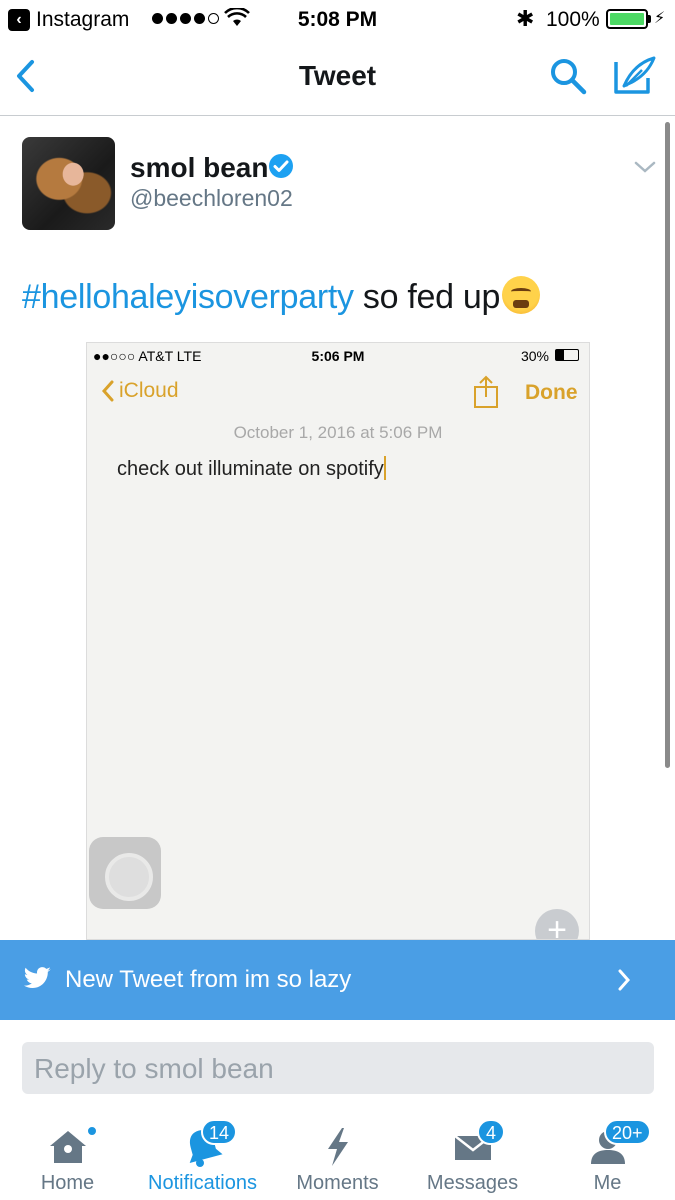  I want to click on search-icon, so click(568, 76).